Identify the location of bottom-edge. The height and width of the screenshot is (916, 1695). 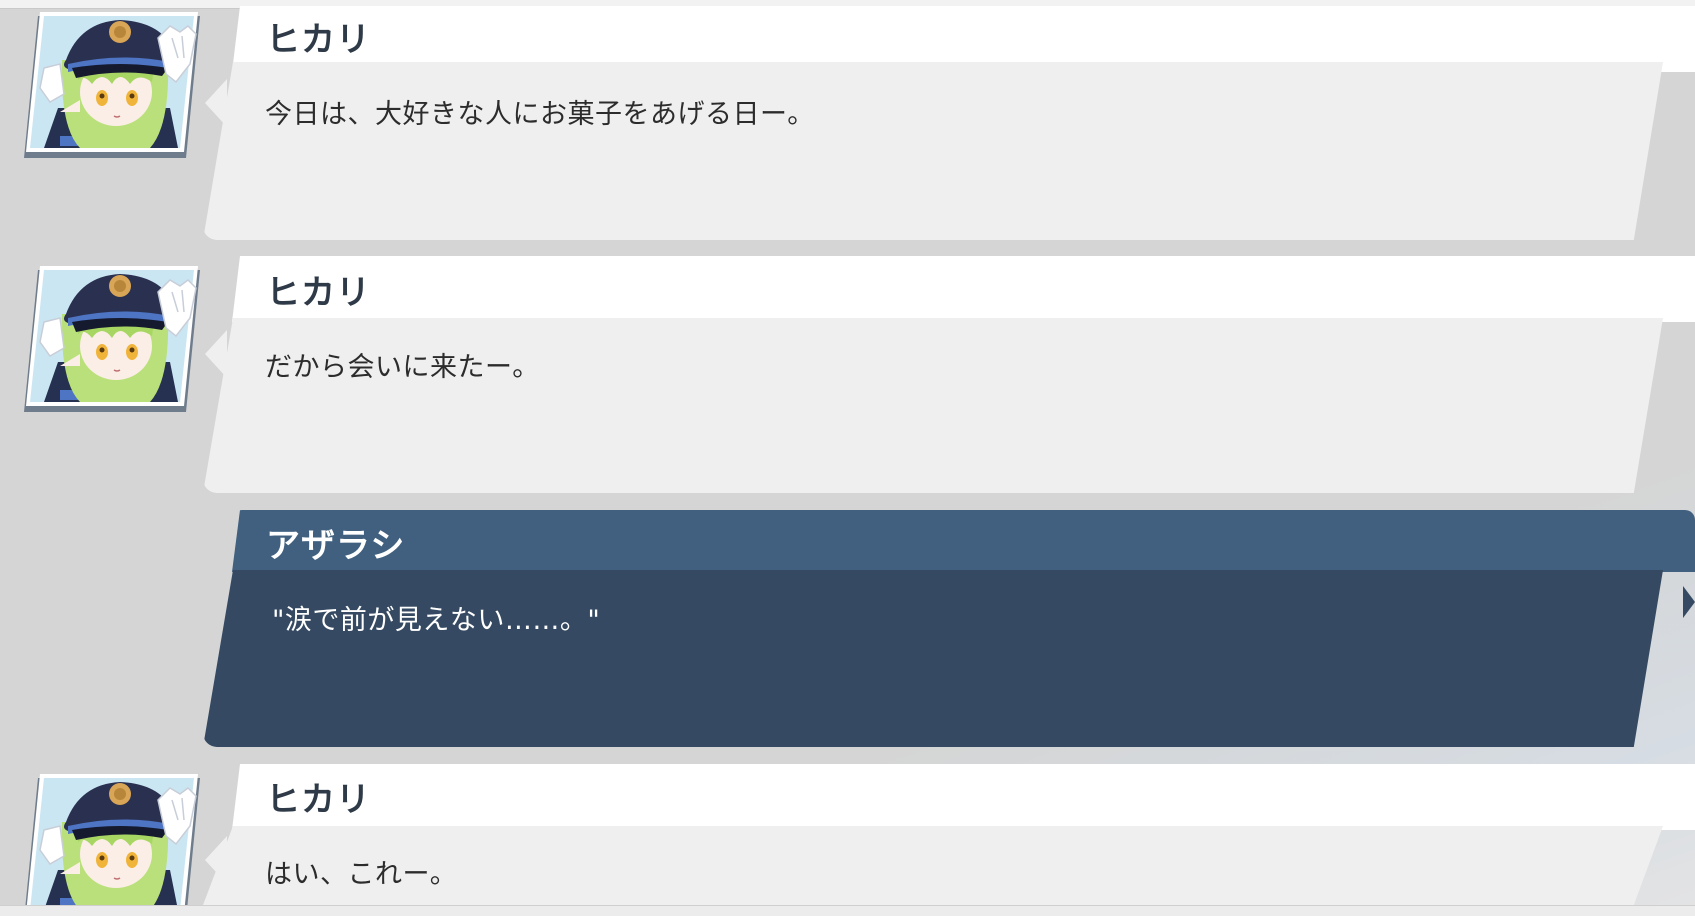
(847, 910).